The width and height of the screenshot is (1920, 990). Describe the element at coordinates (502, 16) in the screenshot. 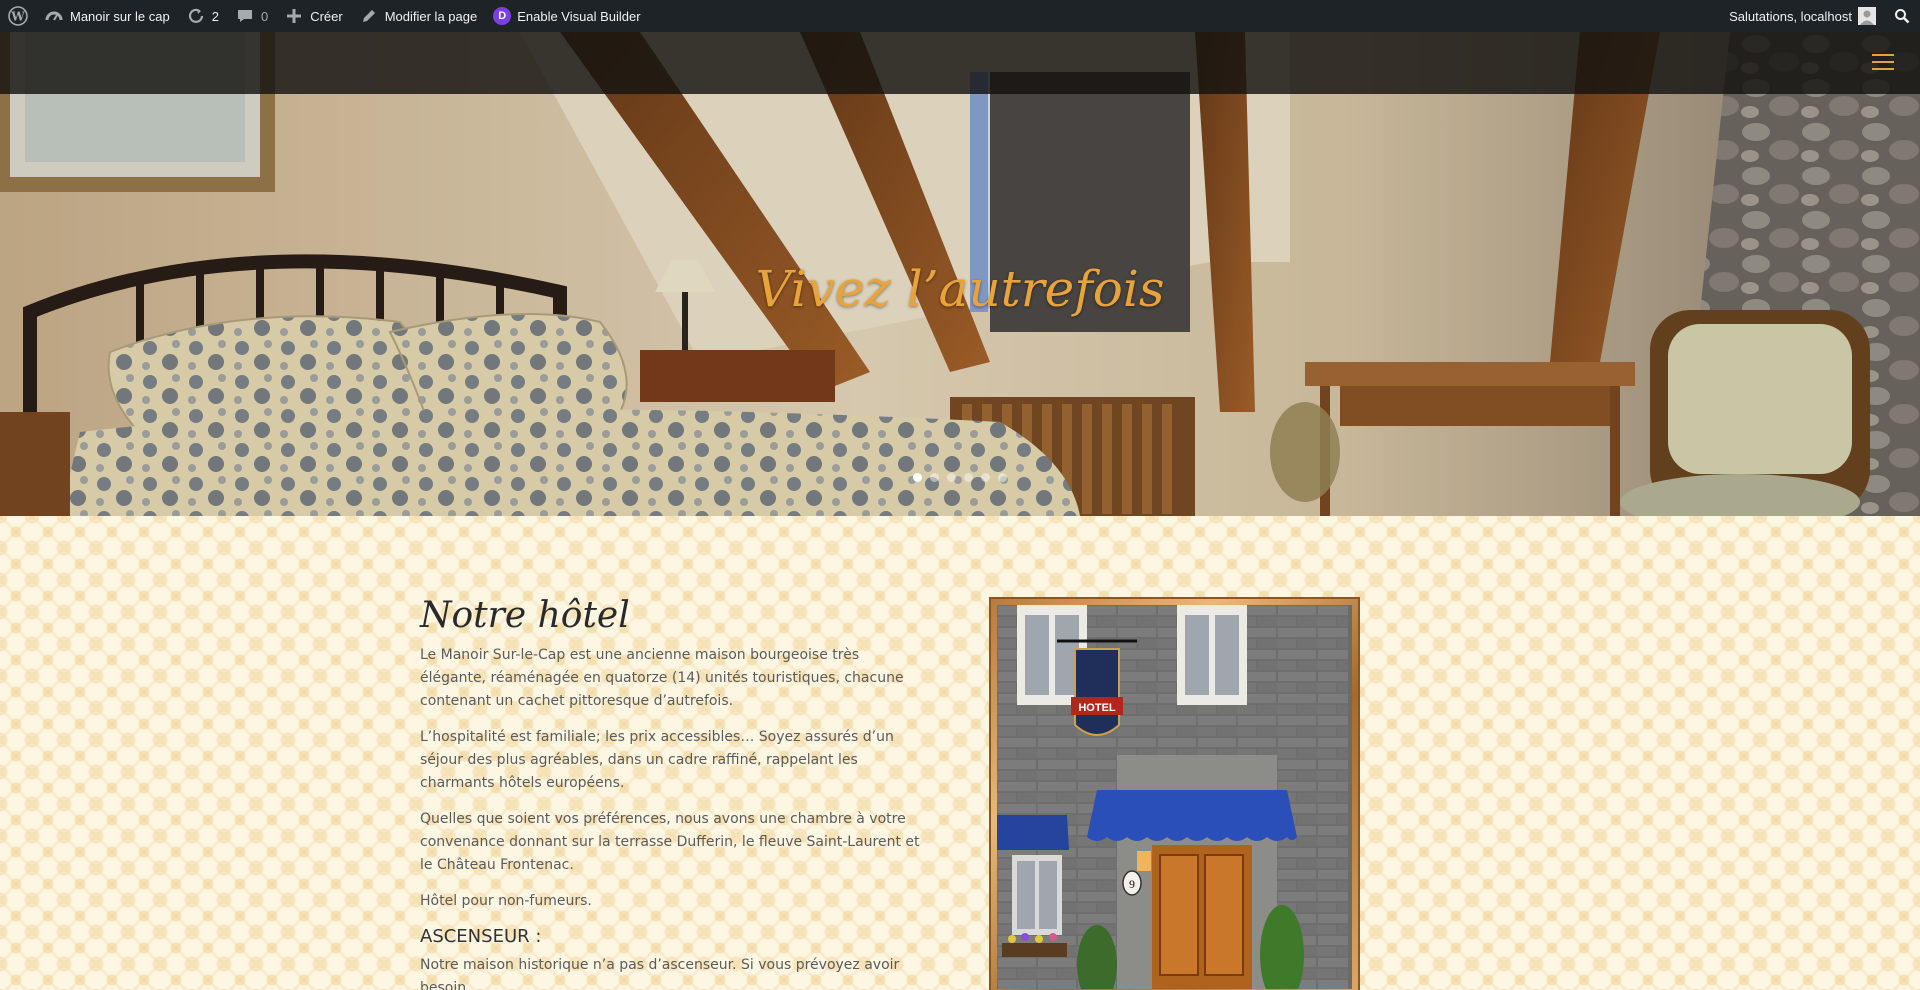

I see `divi-icon: D` at that location.